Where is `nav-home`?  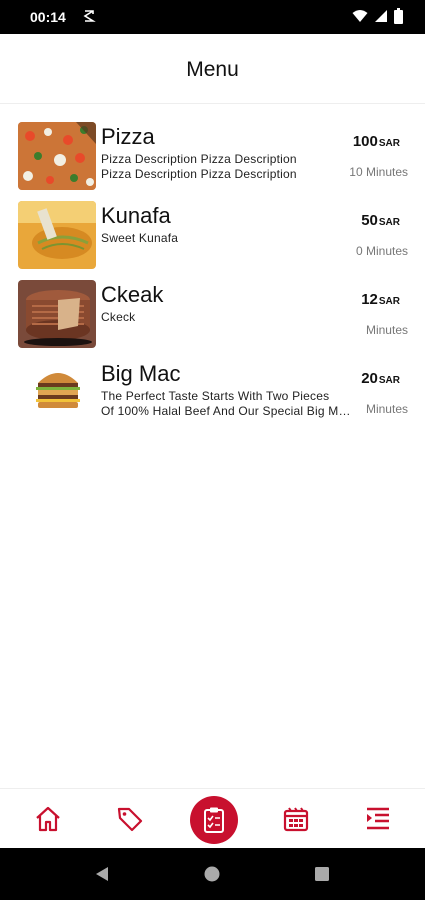 nav-home is located at coordinates (48, 819).